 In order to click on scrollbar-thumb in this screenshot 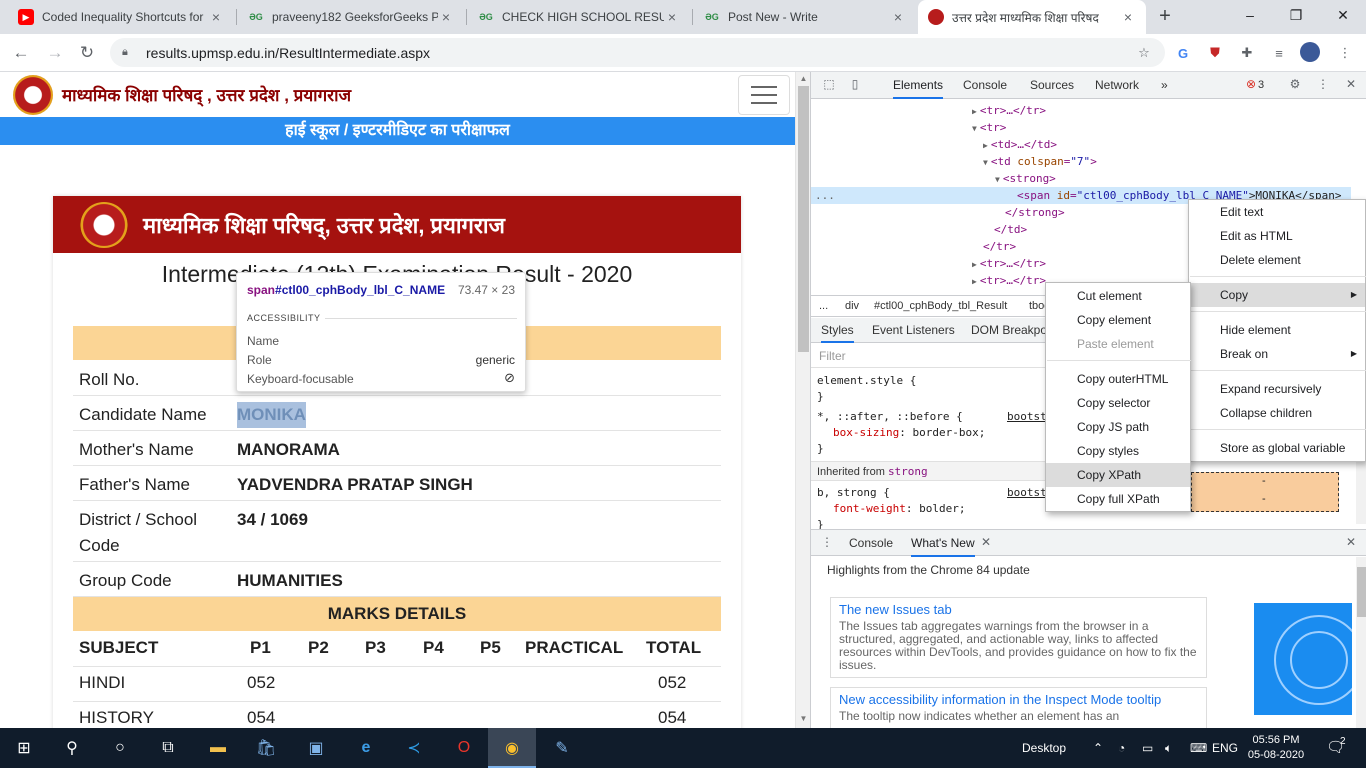, I will do `click(803, 219)`.